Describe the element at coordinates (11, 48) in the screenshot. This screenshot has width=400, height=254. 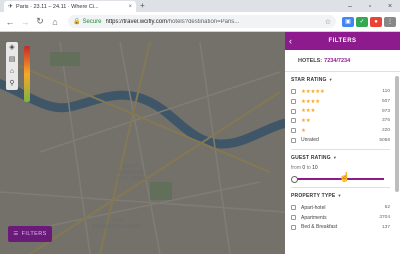
I see `layers-icon: ◈` at that location.